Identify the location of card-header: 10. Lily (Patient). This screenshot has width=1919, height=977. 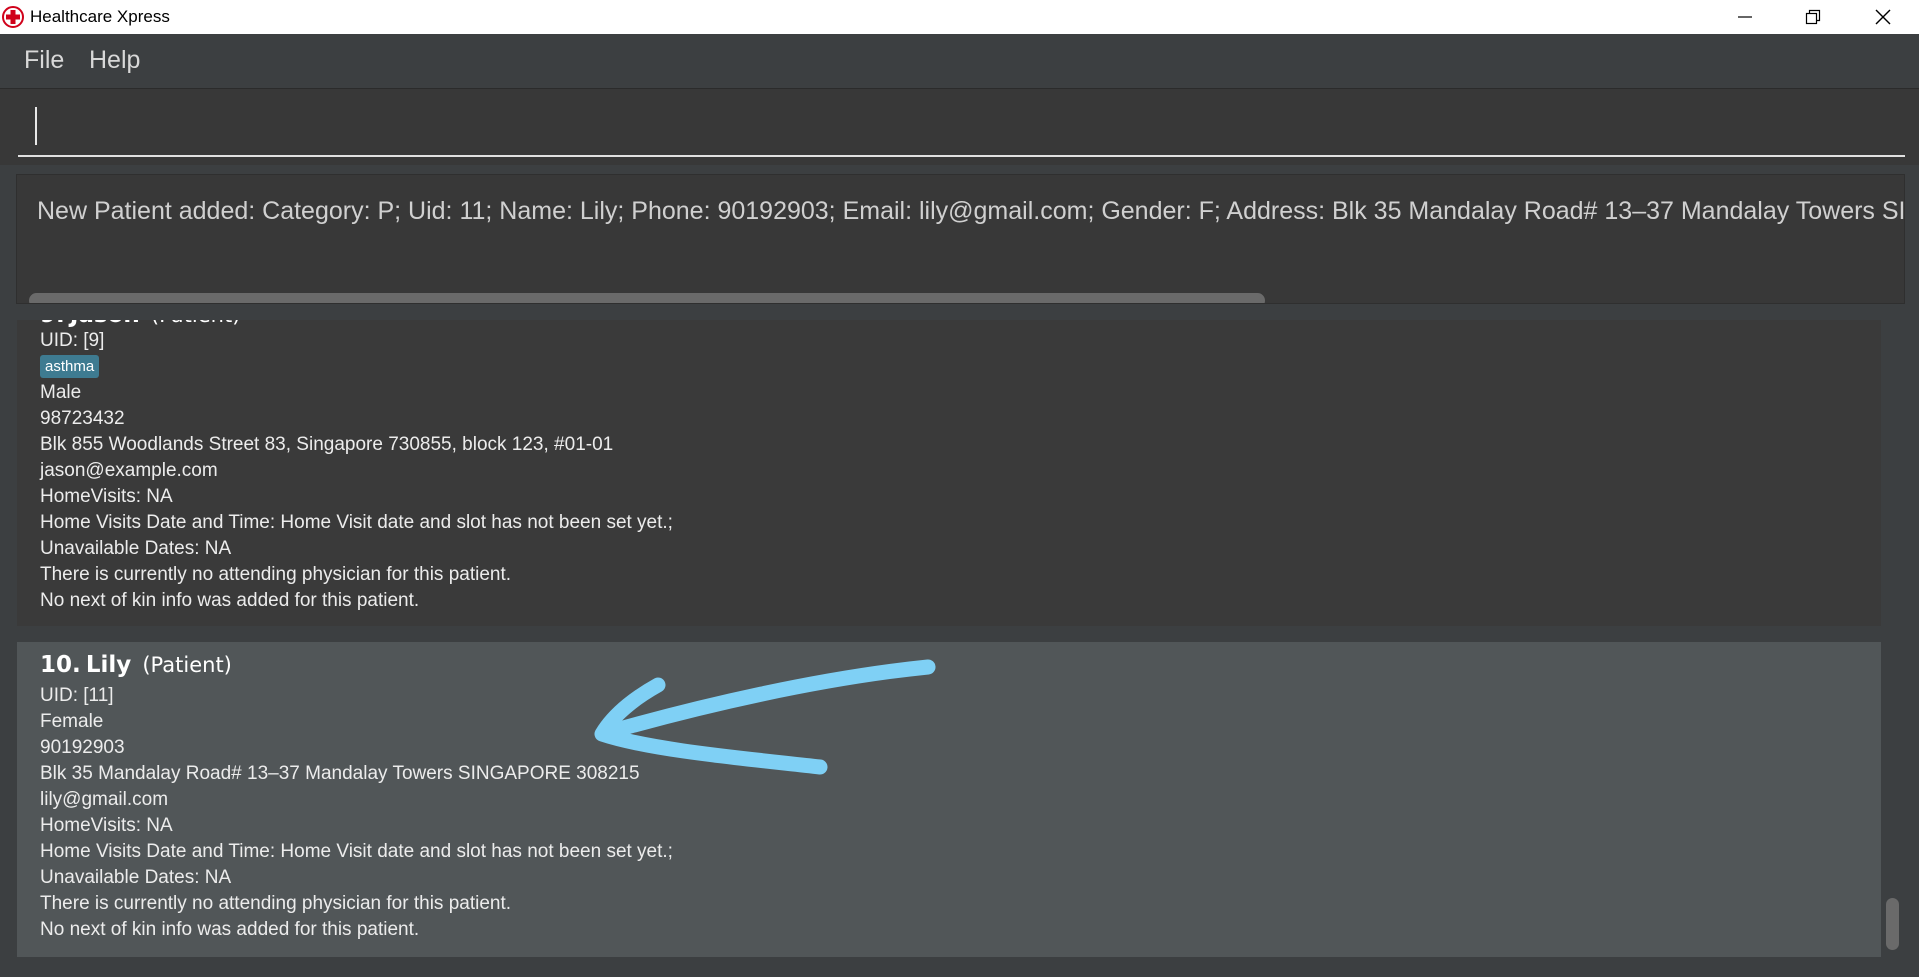
(136, 665).